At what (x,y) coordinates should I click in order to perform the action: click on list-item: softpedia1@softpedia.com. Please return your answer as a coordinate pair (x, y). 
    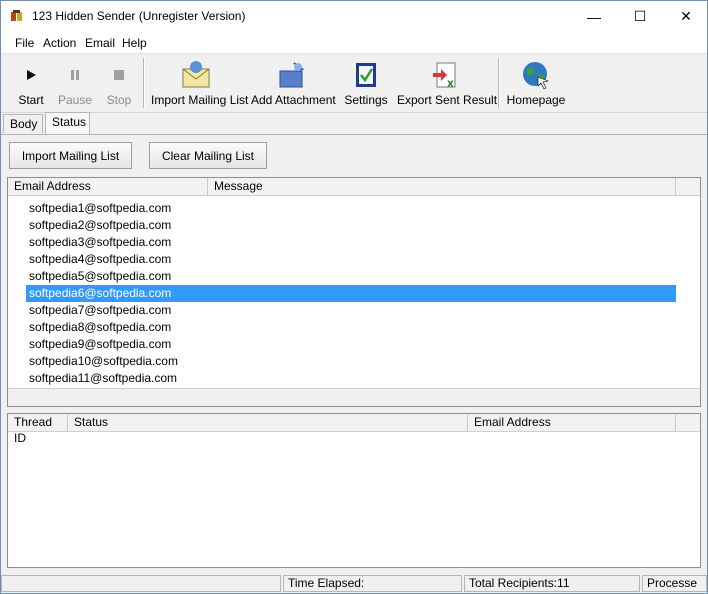
    Looking at the image, I should click on (351, 208).